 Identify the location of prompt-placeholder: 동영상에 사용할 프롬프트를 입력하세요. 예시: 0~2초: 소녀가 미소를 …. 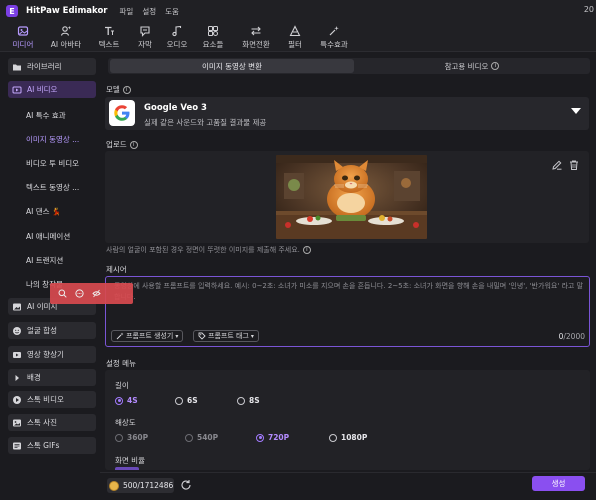
(349, 291).